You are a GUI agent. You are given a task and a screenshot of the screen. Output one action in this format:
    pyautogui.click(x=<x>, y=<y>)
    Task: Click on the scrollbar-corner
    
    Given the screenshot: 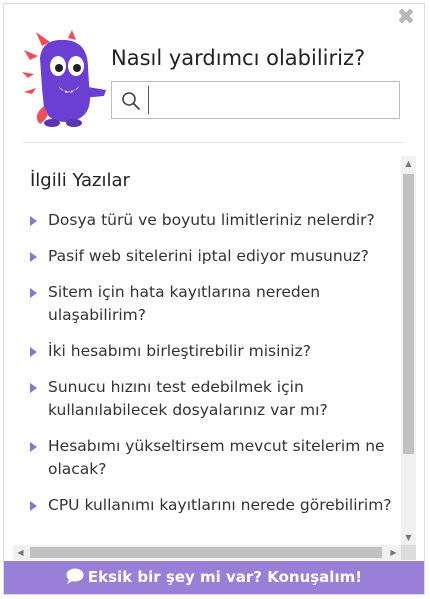 What is the action you would take?
    pyautogui.click(x=408, y=552)
    